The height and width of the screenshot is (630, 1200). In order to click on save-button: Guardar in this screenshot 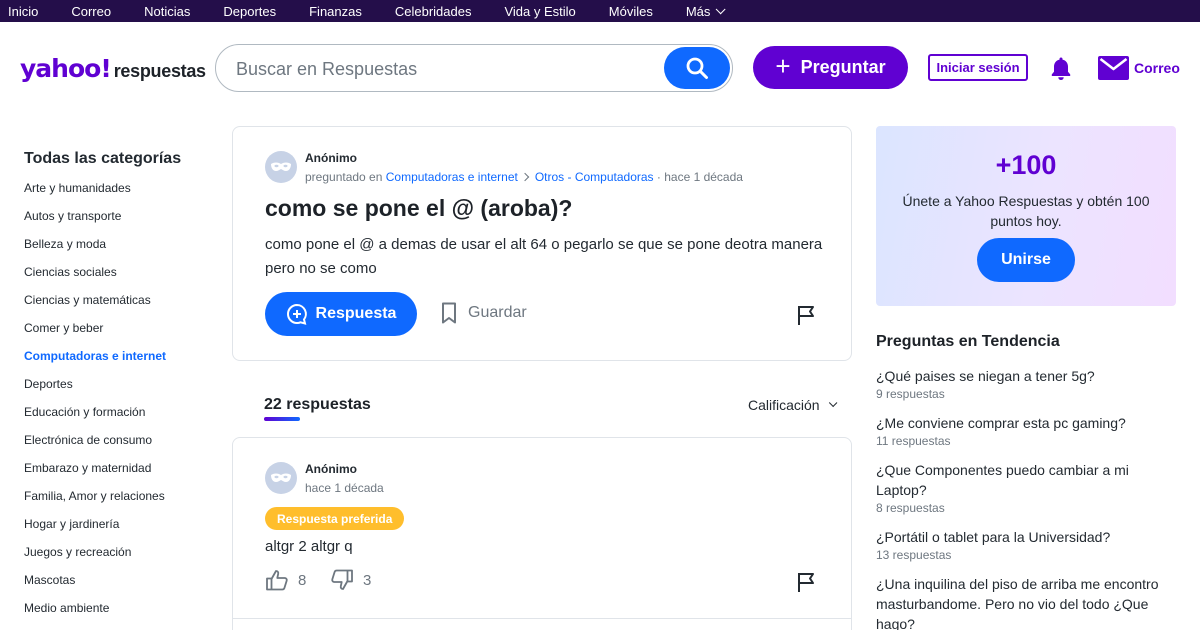, I will do `click(484, 313)`.